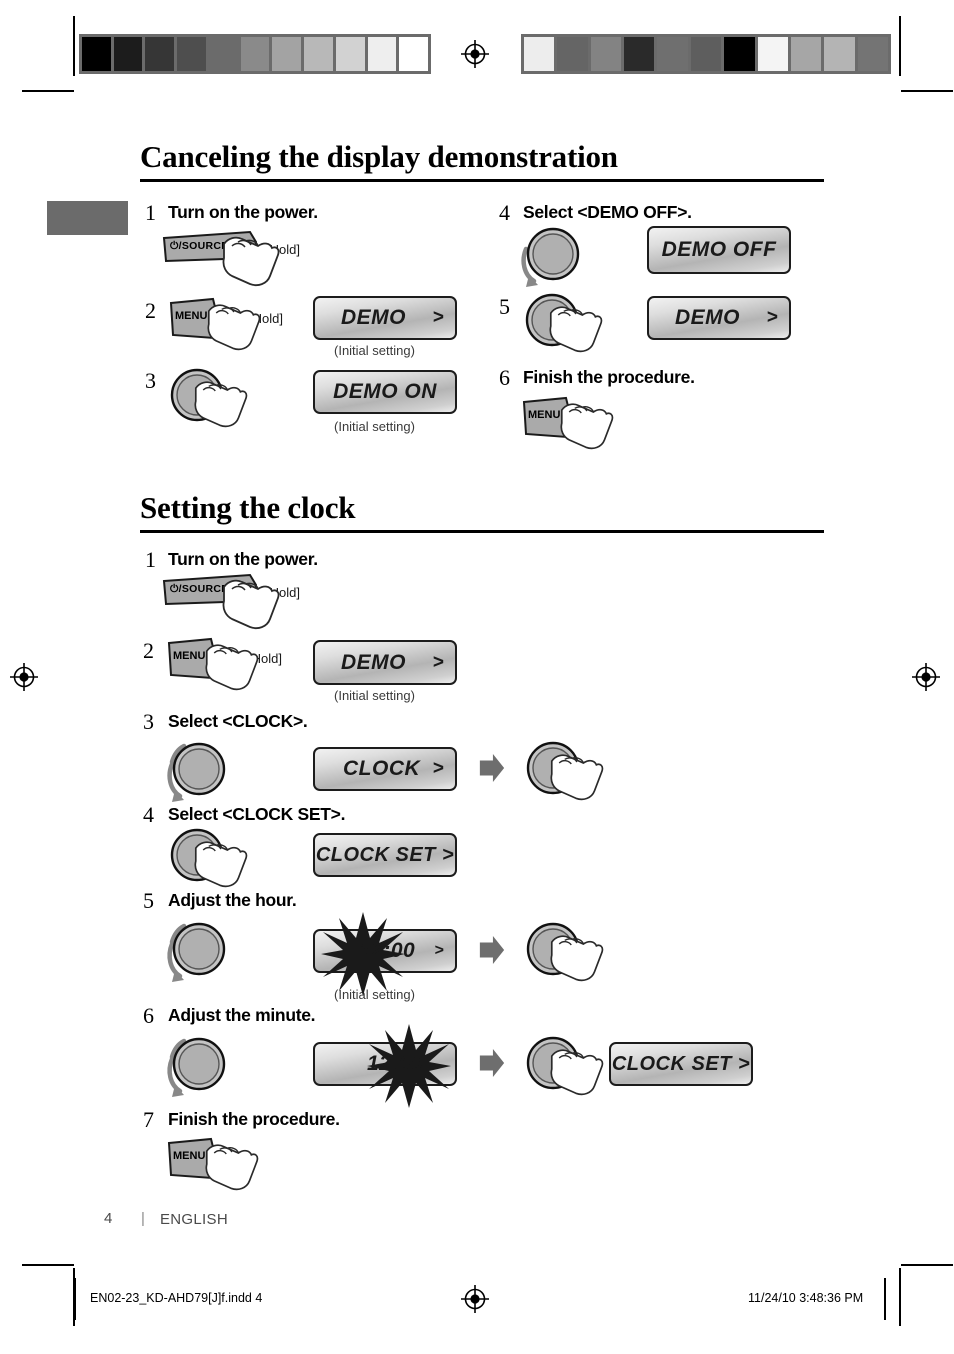  I want to click on page-number: 4, so click(108, 1218).